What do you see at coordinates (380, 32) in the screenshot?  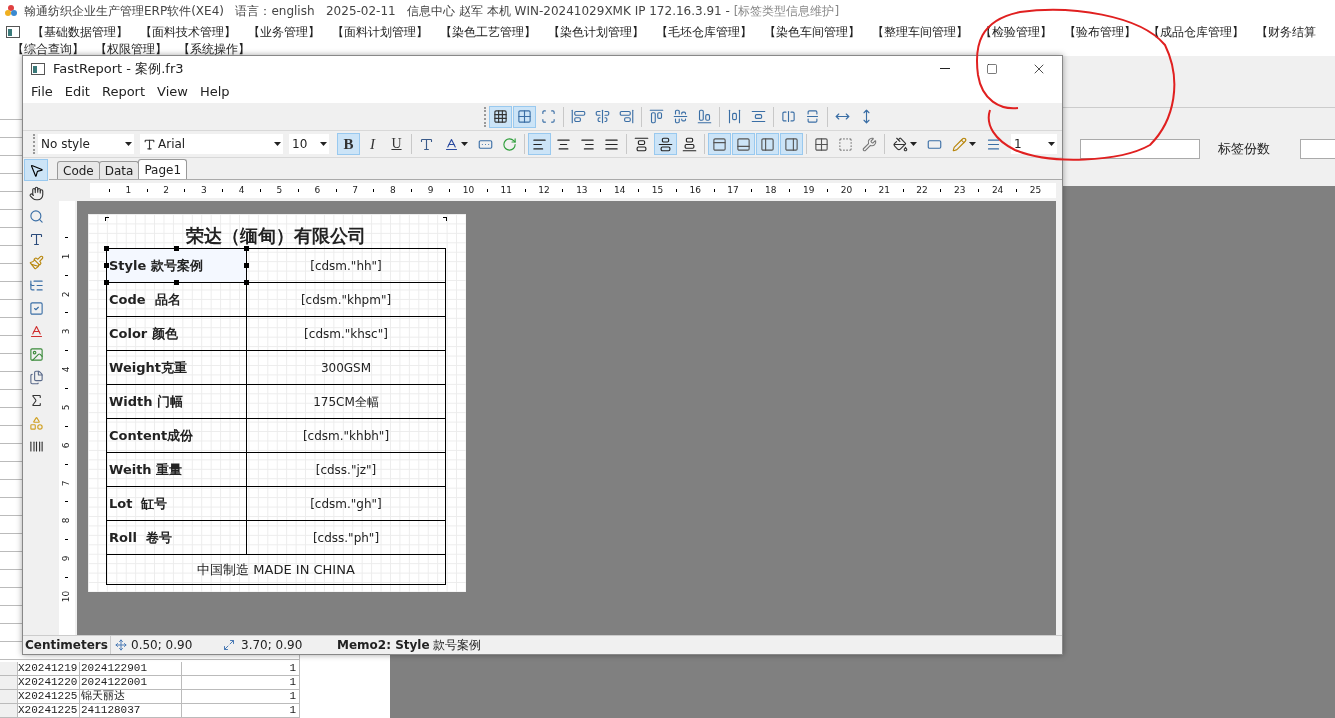 I see `menu-item: 【面料计划管理】` at bounding box center [380, 32].